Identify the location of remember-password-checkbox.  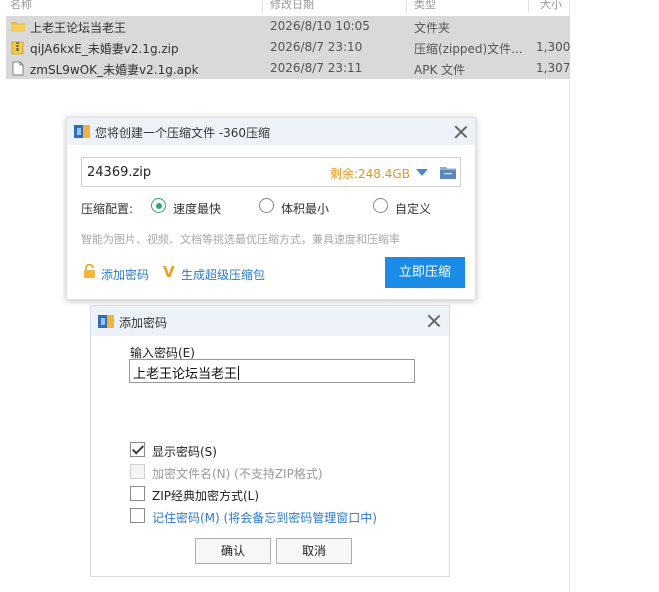
(137, 515).